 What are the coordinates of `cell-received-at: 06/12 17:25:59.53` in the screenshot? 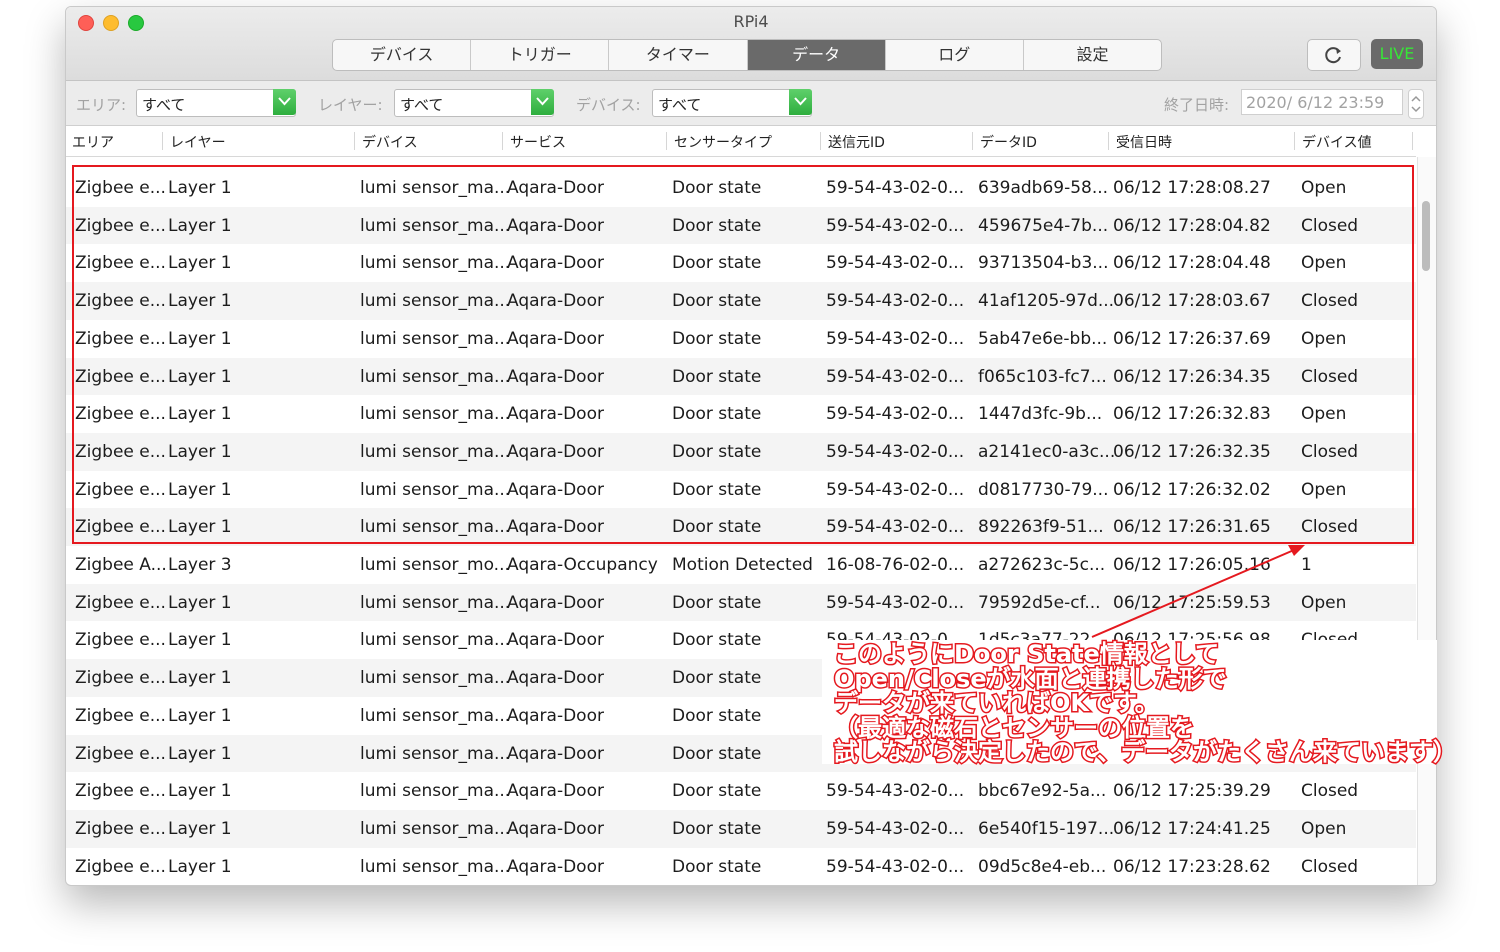 It's located at (1192, 602).